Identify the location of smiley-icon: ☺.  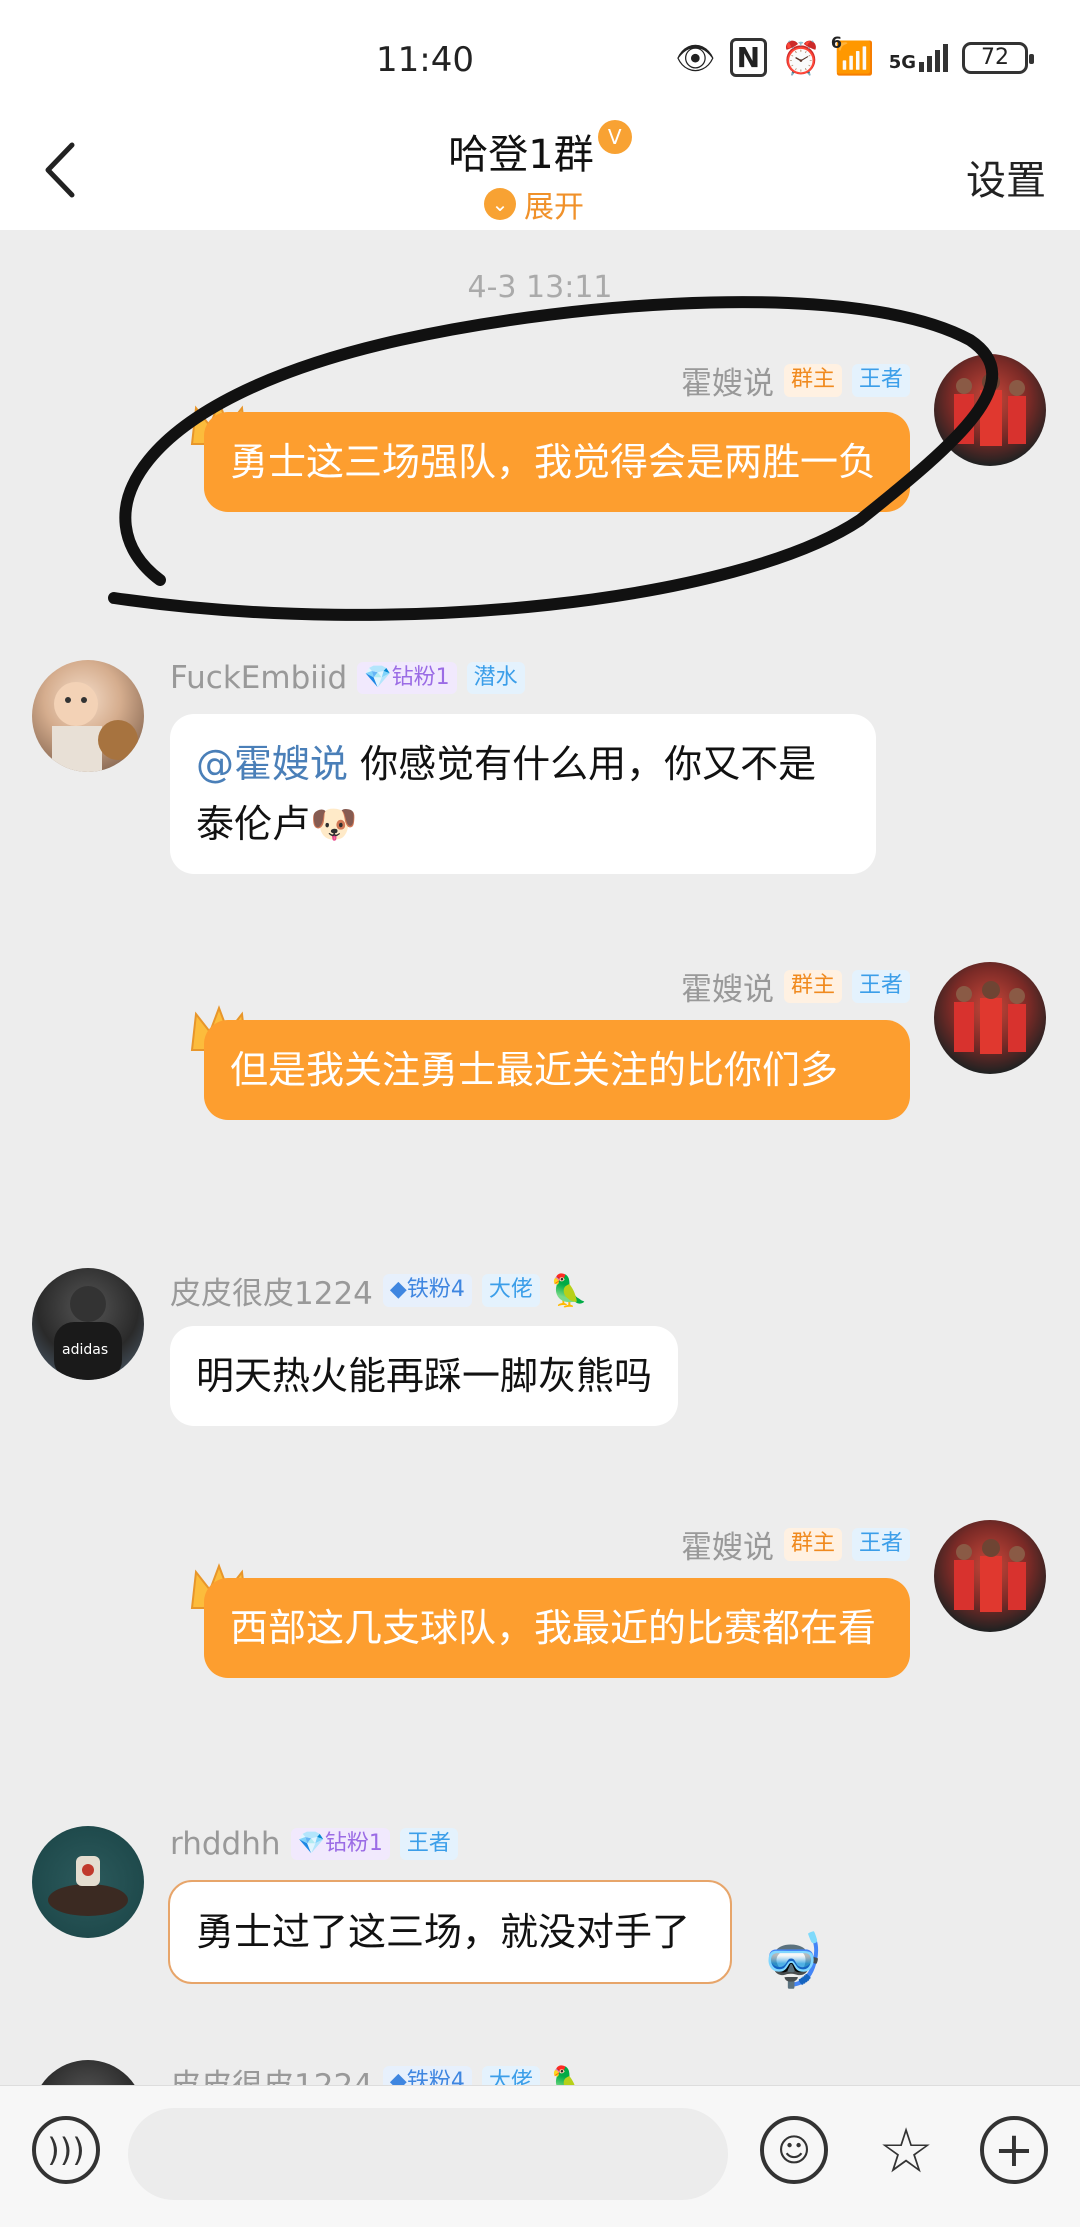
(794, 2150).